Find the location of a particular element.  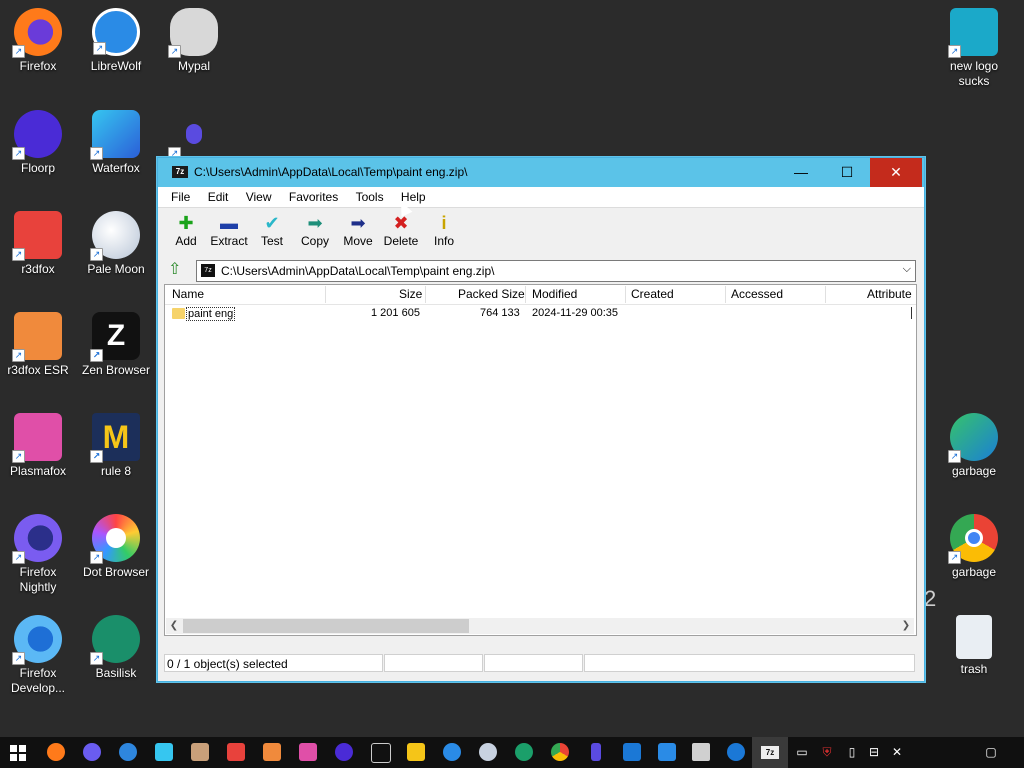

menu-favorites: Favorites is located at coordinates (313, 197).